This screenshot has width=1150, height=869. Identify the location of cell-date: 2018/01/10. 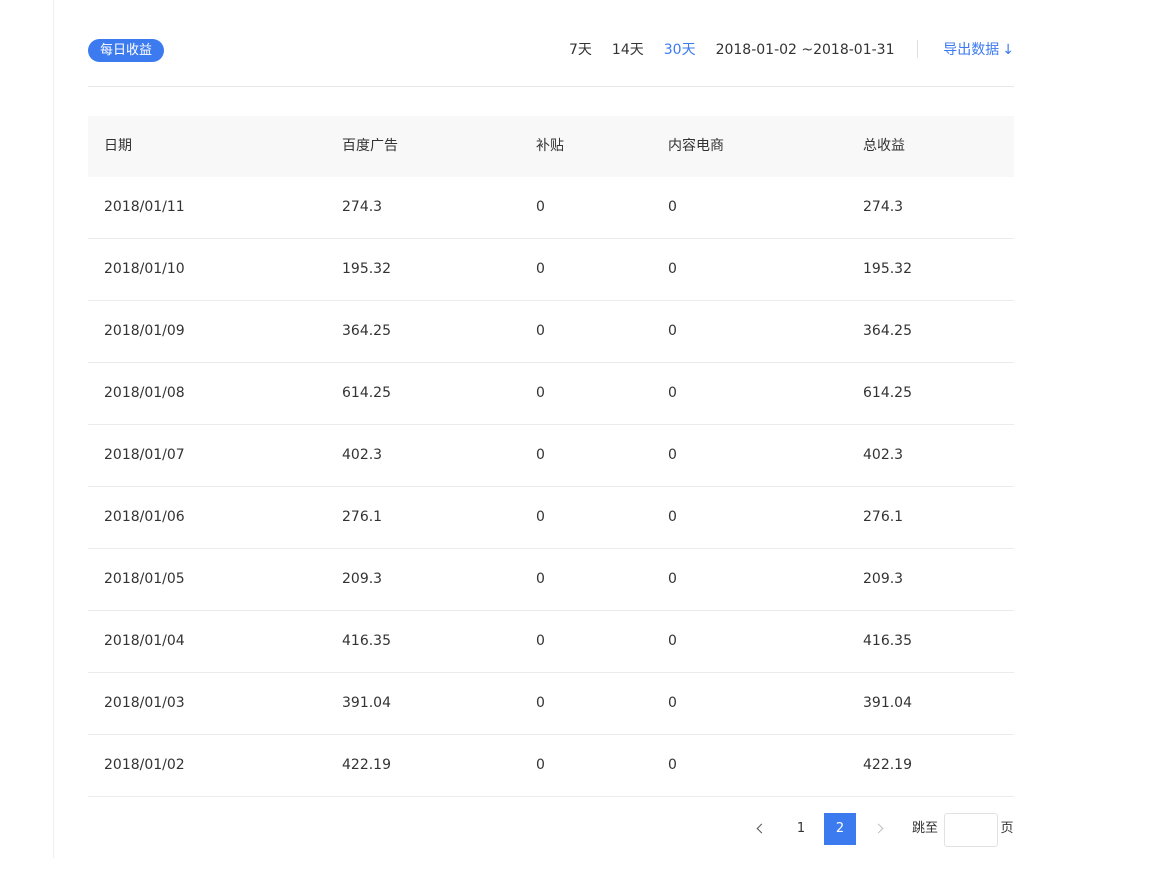
(144, 269).